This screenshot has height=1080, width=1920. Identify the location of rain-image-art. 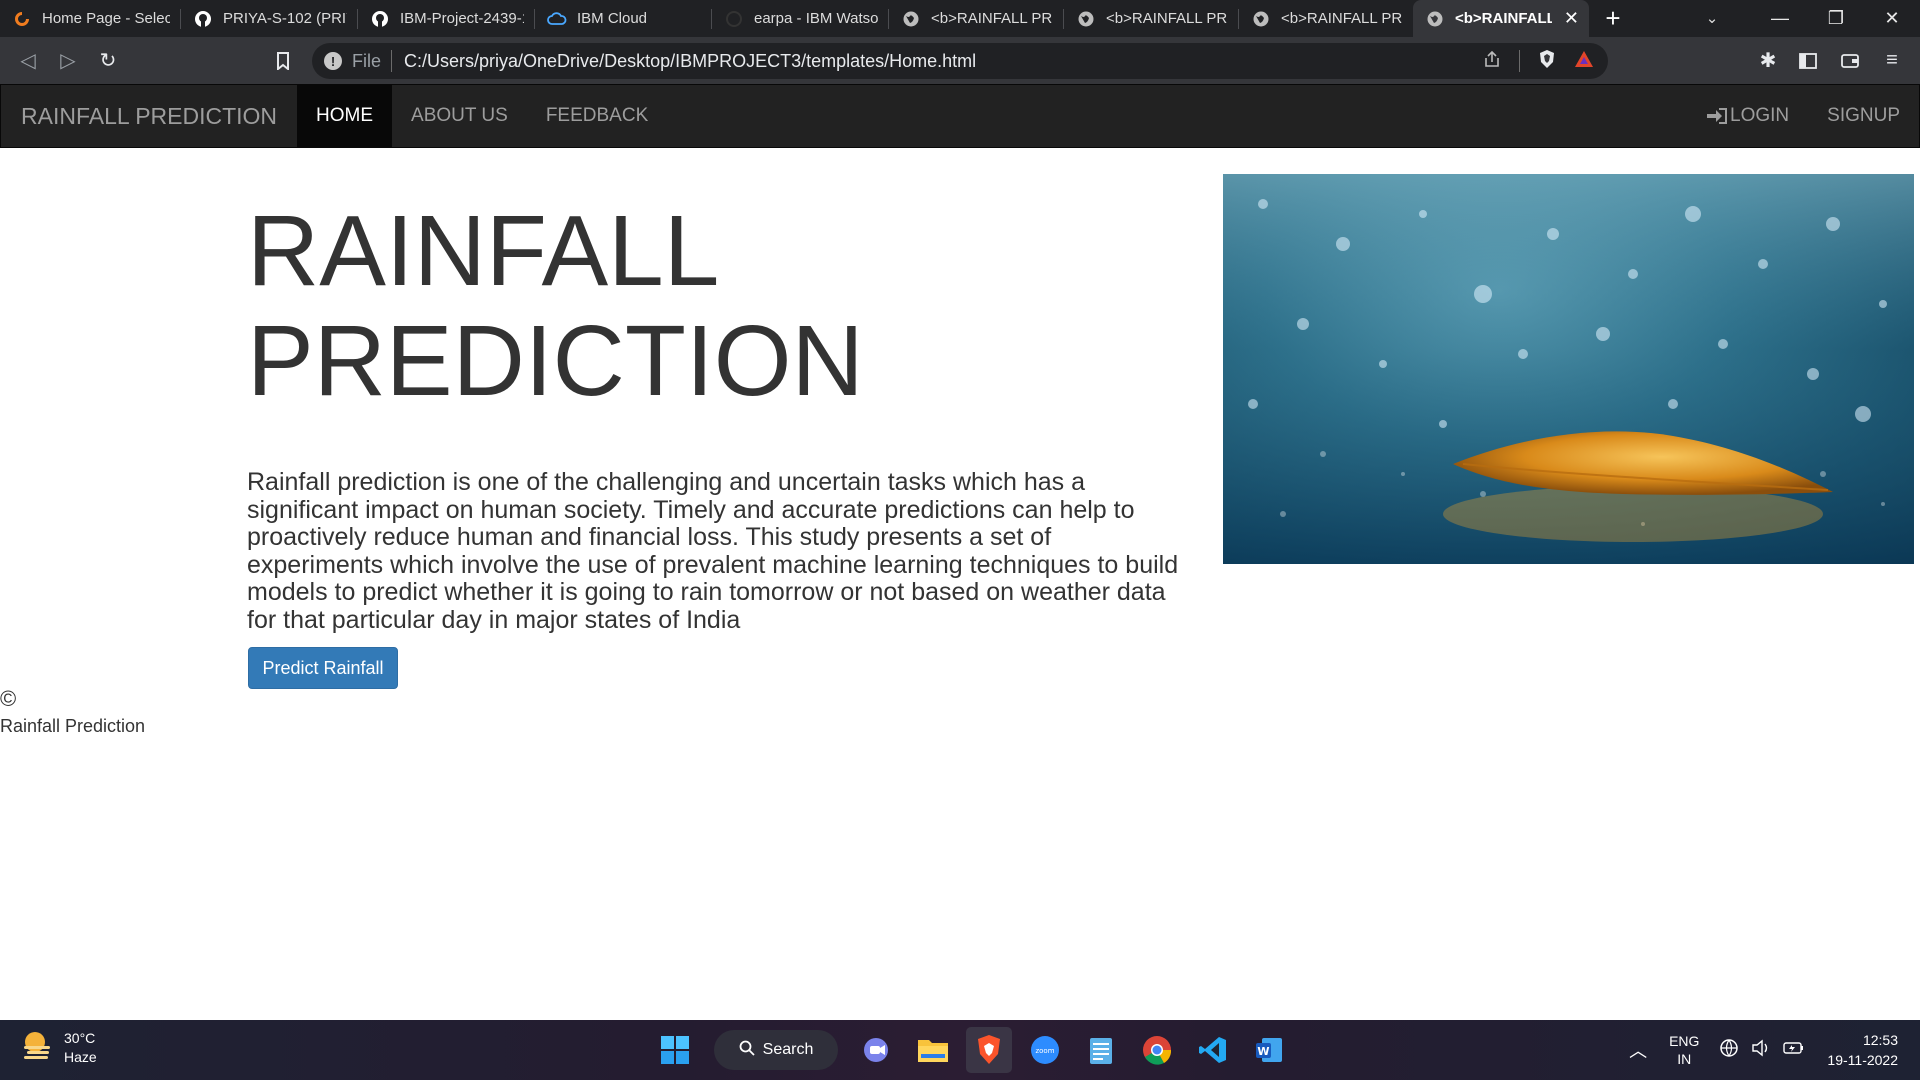
(1568, 369).